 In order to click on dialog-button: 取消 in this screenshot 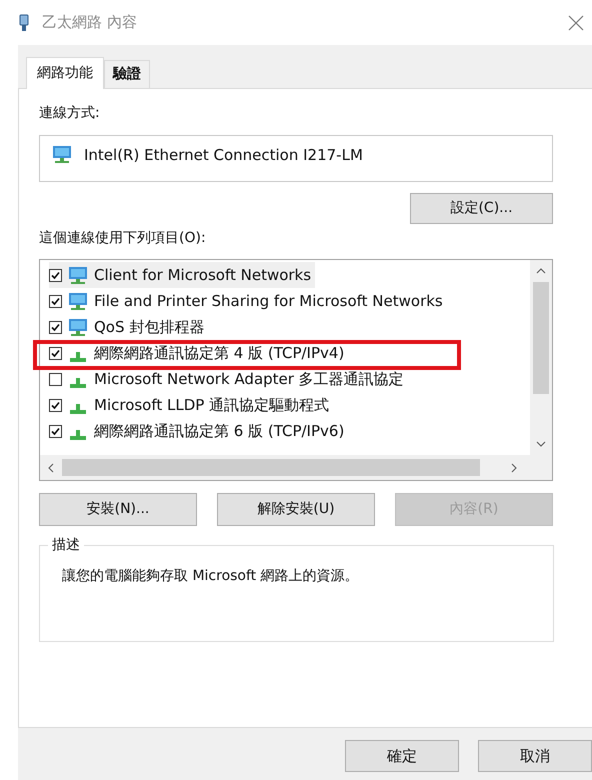, I will do `click(535, 756)`.